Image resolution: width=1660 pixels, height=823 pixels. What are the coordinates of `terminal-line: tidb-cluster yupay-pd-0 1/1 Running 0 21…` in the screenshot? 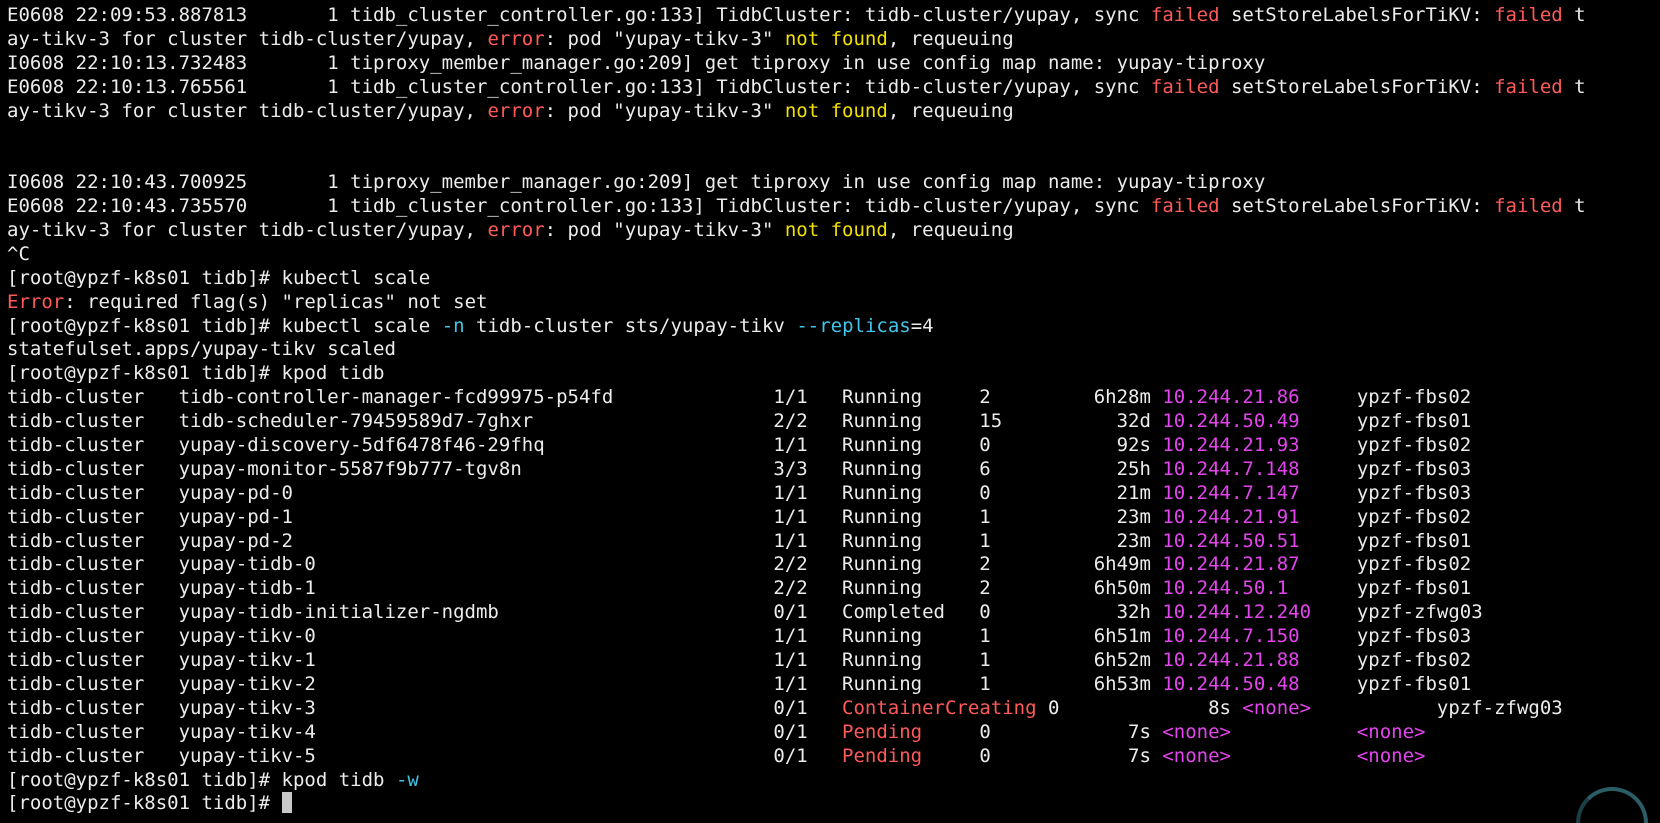 It's located at (833, 494).